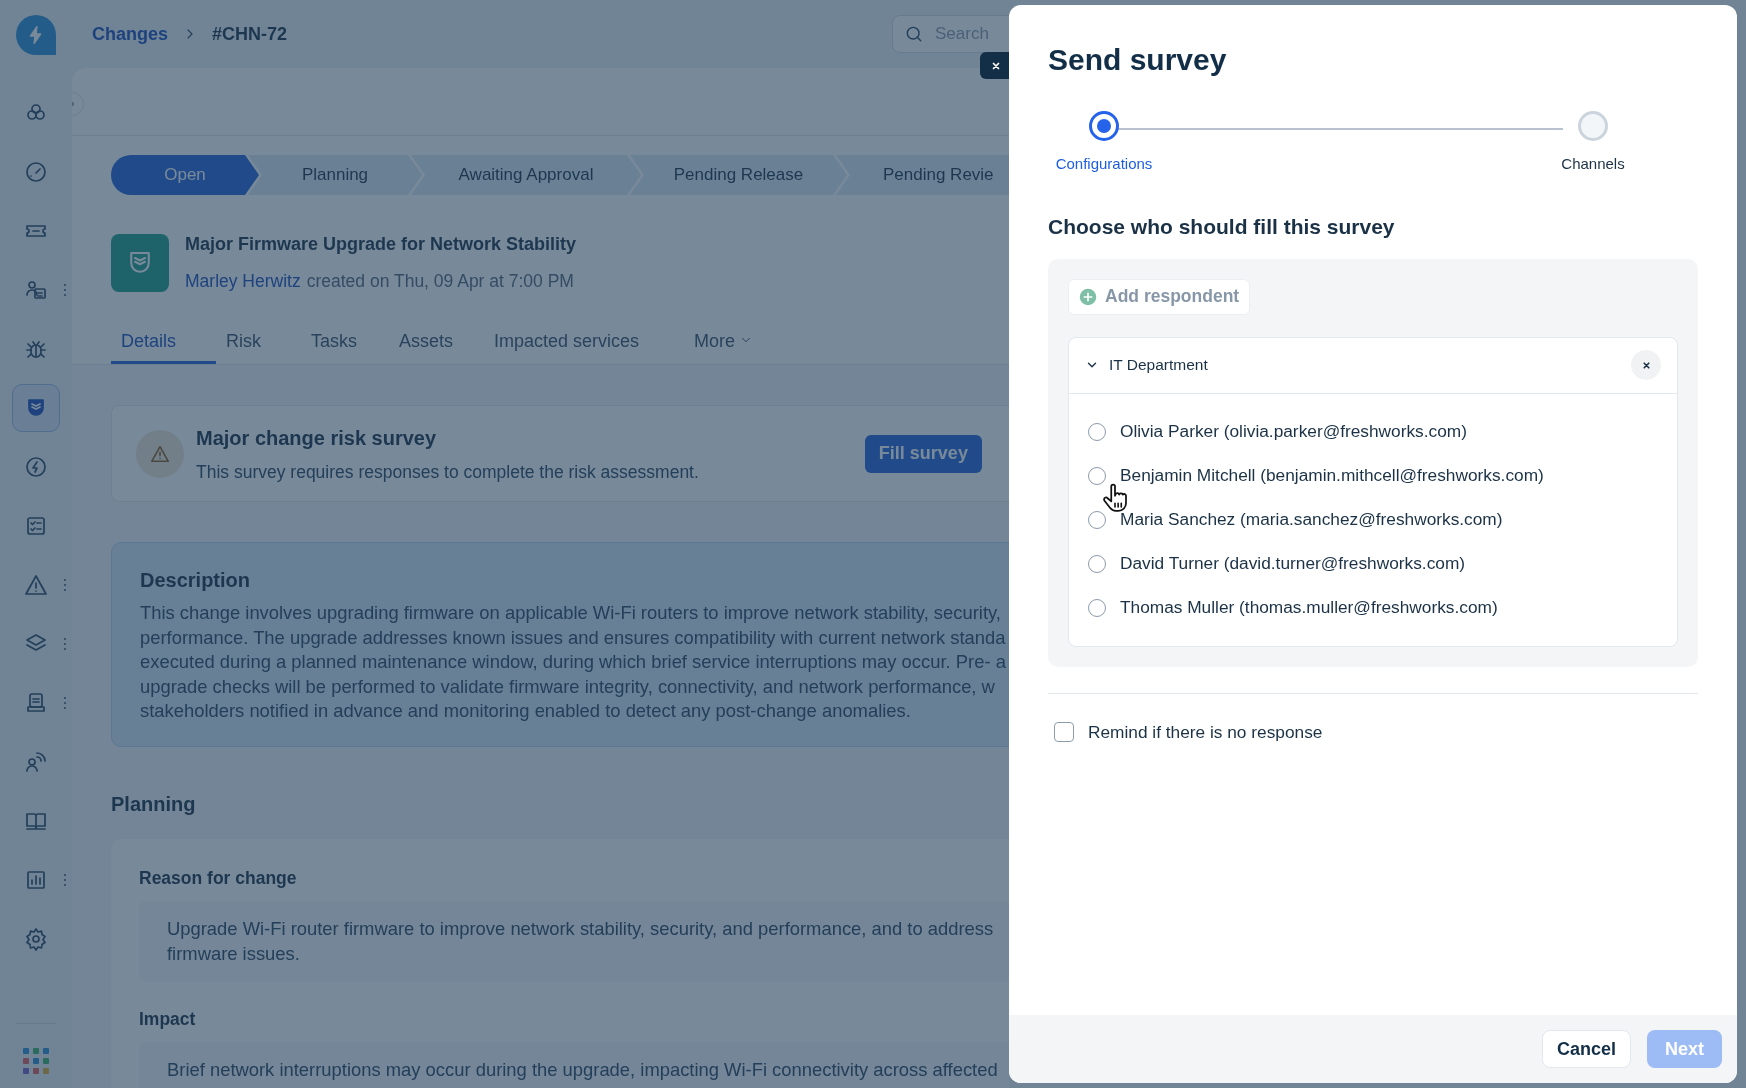 The image size is (1746, 1088). Describe the element at coordinates (1088, 296) in the screenshot. I see `plus-icon` at that location.